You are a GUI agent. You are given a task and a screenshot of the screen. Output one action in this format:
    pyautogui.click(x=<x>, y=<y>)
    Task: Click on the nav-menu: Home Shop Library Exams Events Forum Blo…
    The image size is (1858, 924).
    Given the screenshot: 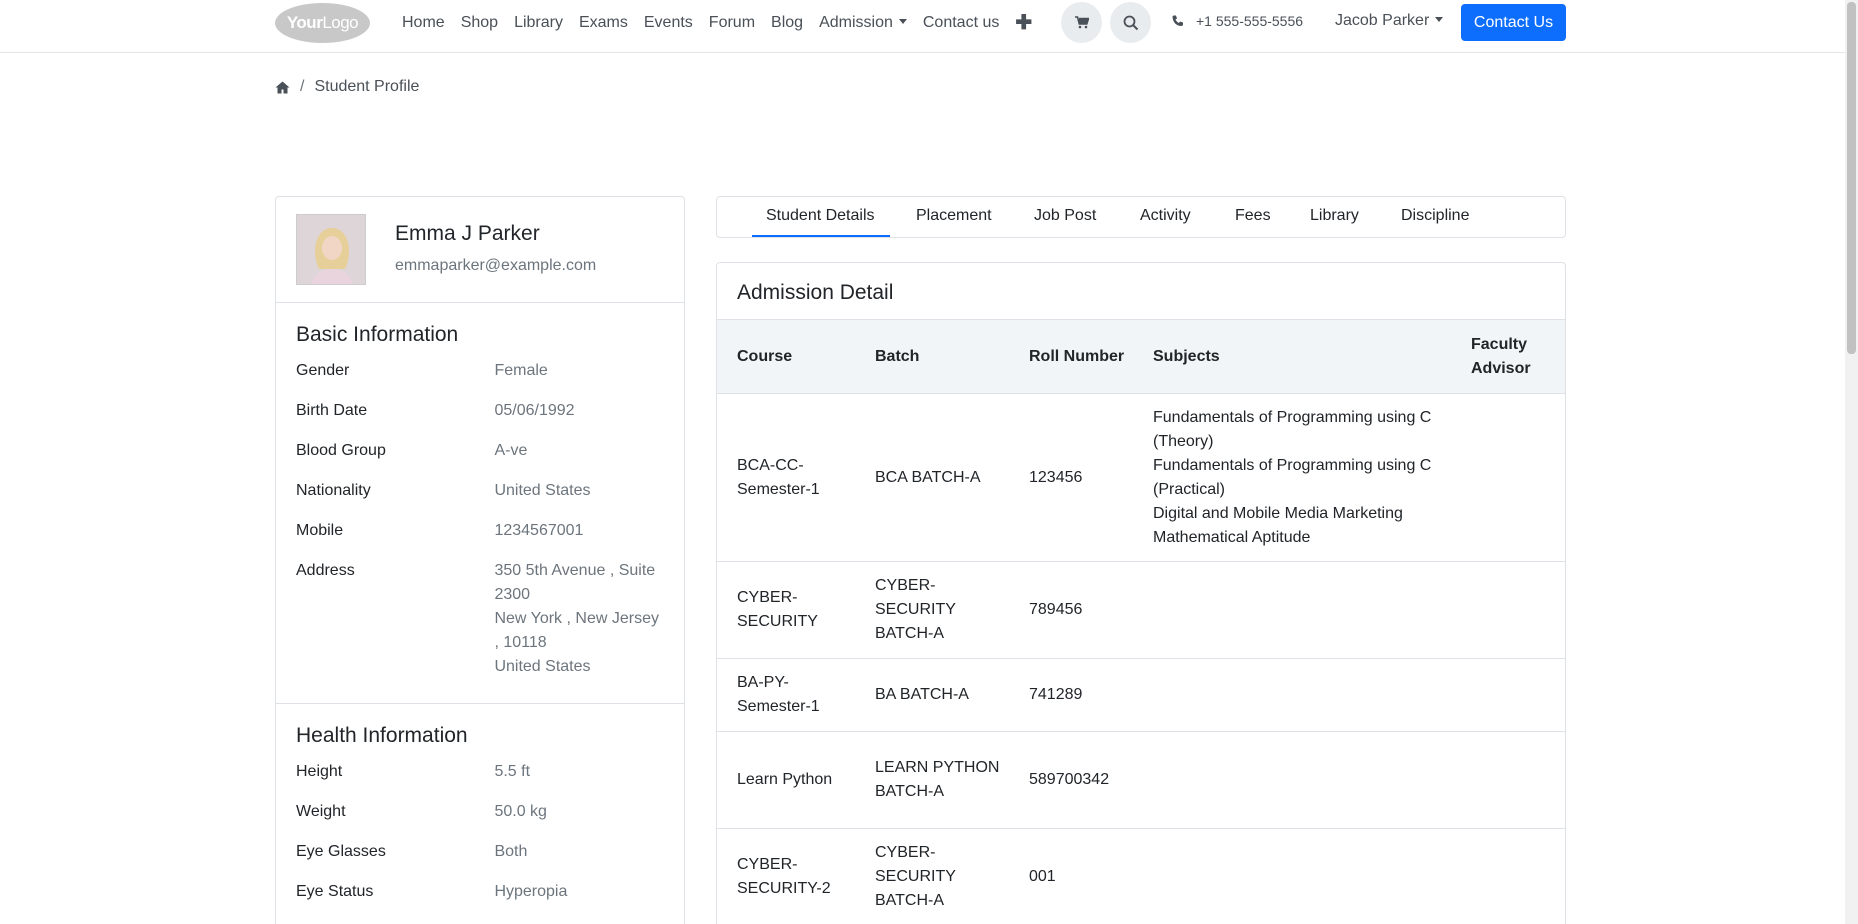 What is the action you would take?
    pyautogui.click(x=725, y=22)
    